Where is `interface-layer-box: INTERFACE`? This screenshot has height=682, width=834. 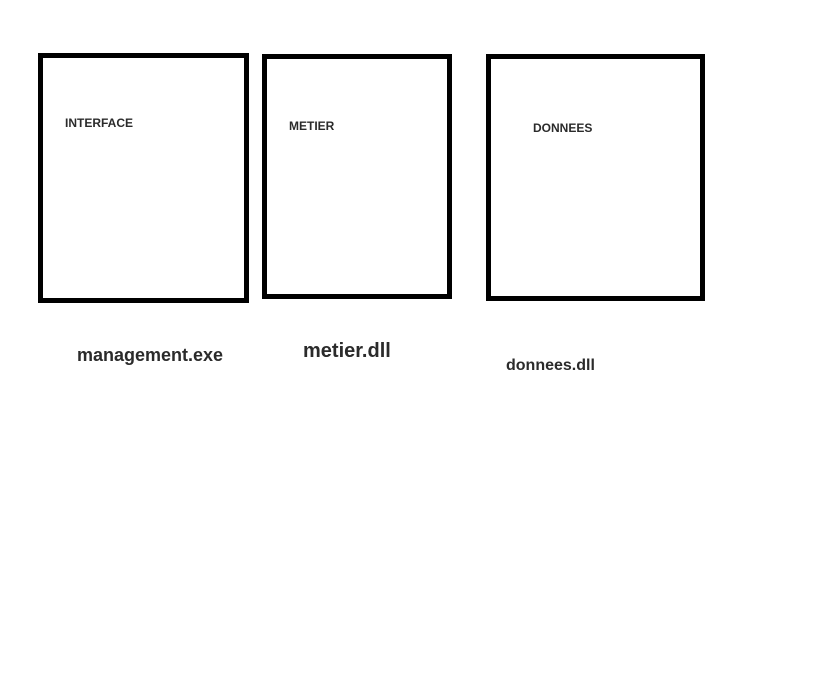 interface-layer-box: INTERFACE is located at coordinates (143, 178).